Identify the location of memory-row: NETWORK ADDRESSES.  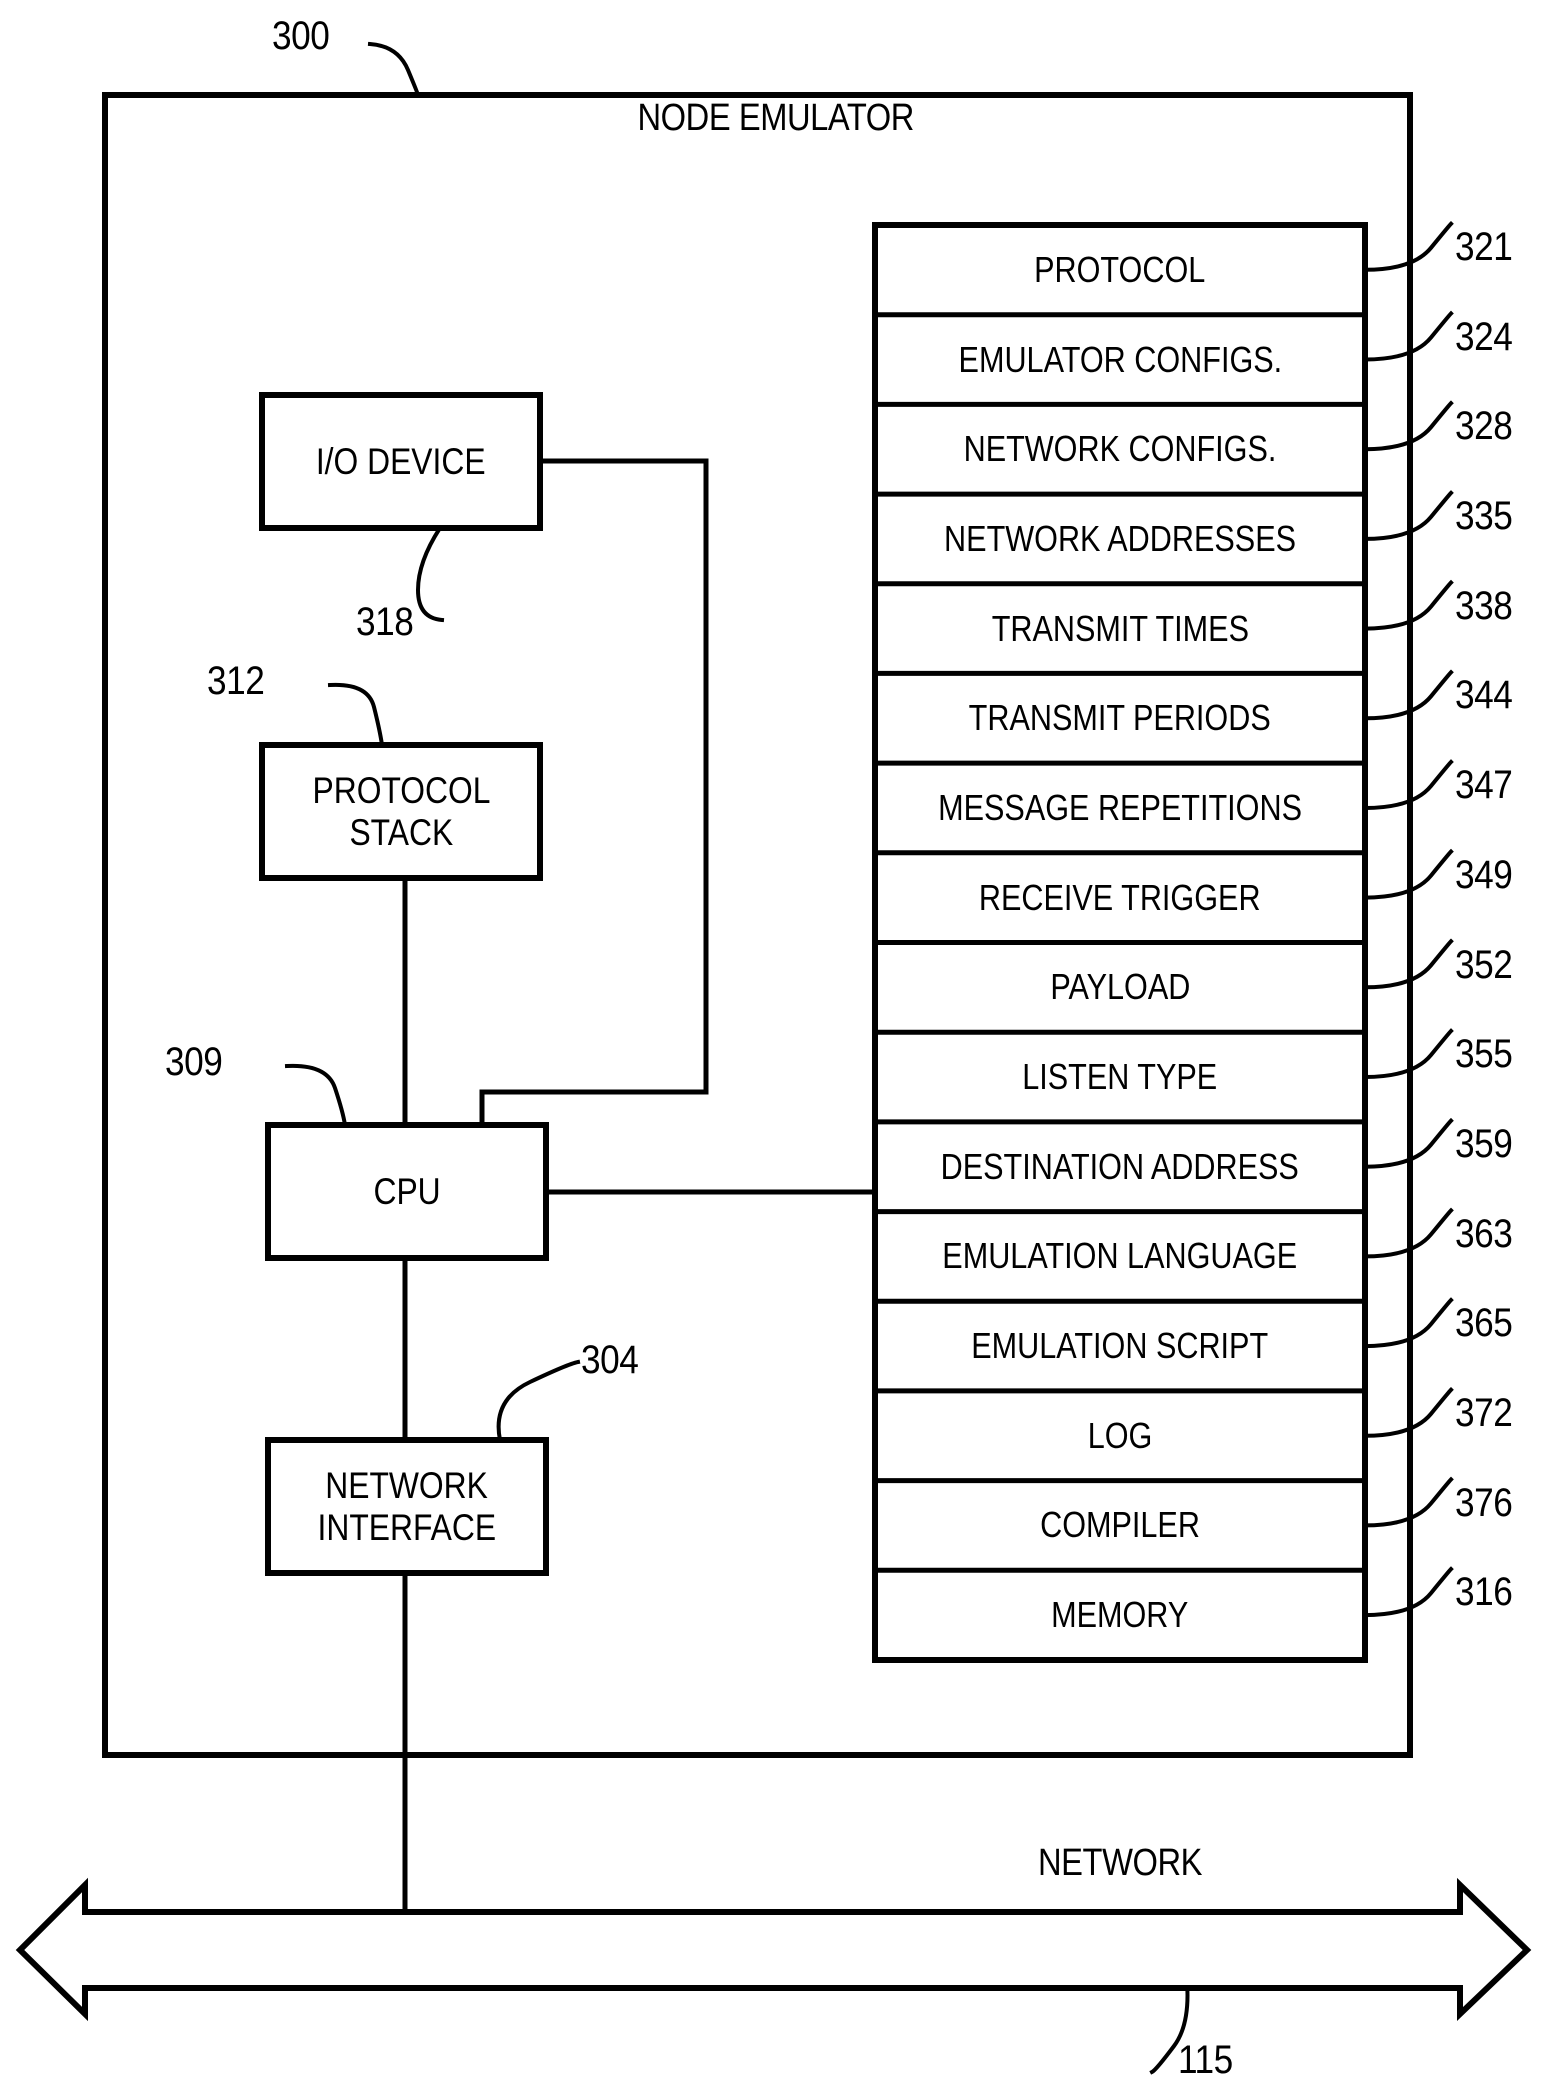
(1120, 539).